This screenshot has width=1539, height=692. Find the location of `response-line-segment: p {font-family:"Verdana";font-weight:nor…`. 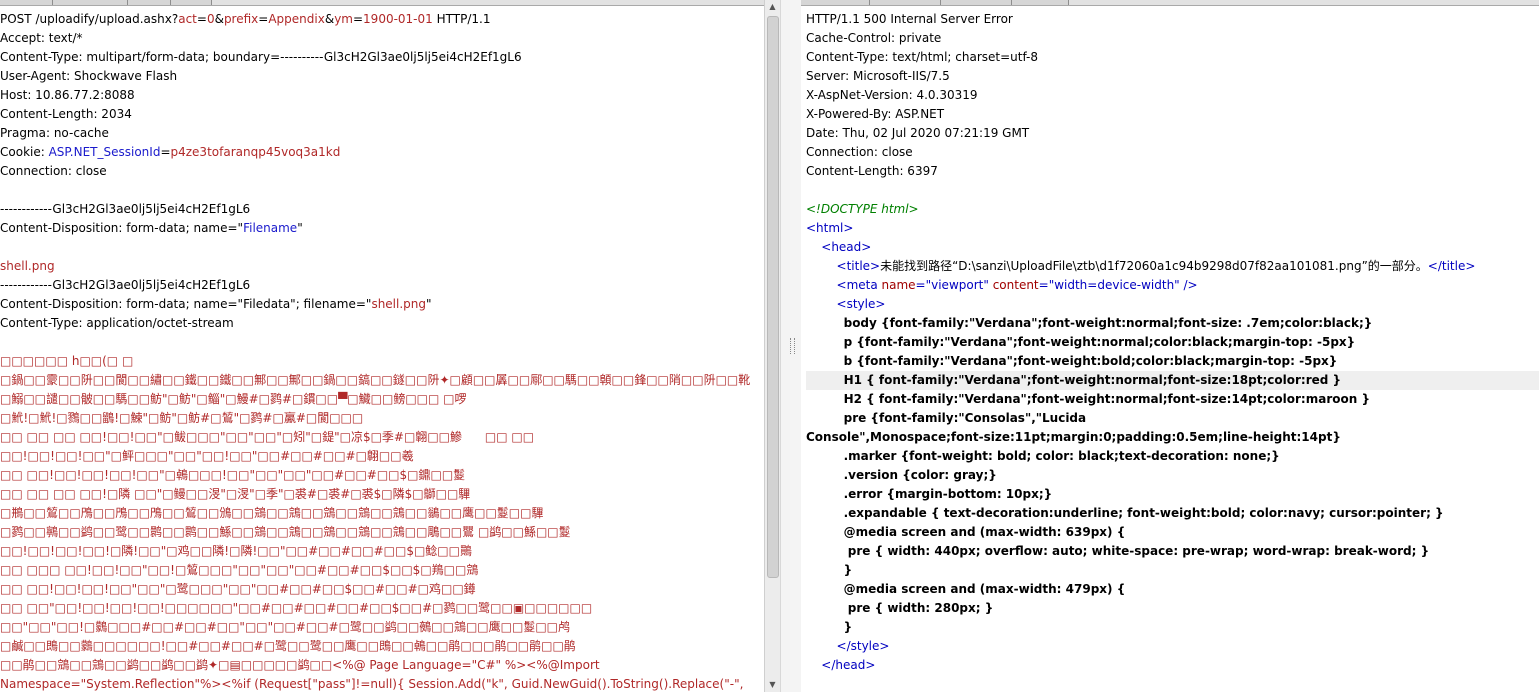

response-line-segment: p {font-family:"Verdana";font-weight:nor… is located at coordinates (1081, 342).